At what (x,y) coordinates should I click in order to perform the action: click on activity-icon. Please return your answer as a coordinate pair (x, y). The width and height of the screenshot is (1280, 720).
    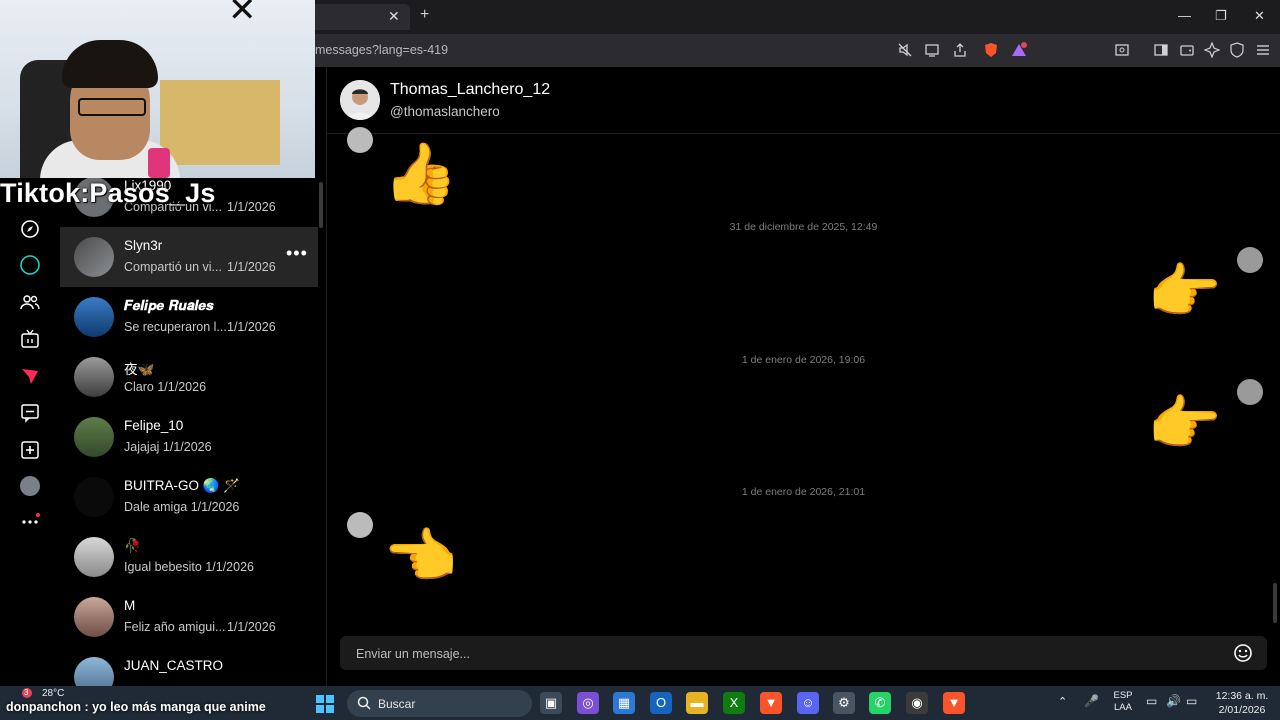
    Looking at the image, I should click on (30, 413).